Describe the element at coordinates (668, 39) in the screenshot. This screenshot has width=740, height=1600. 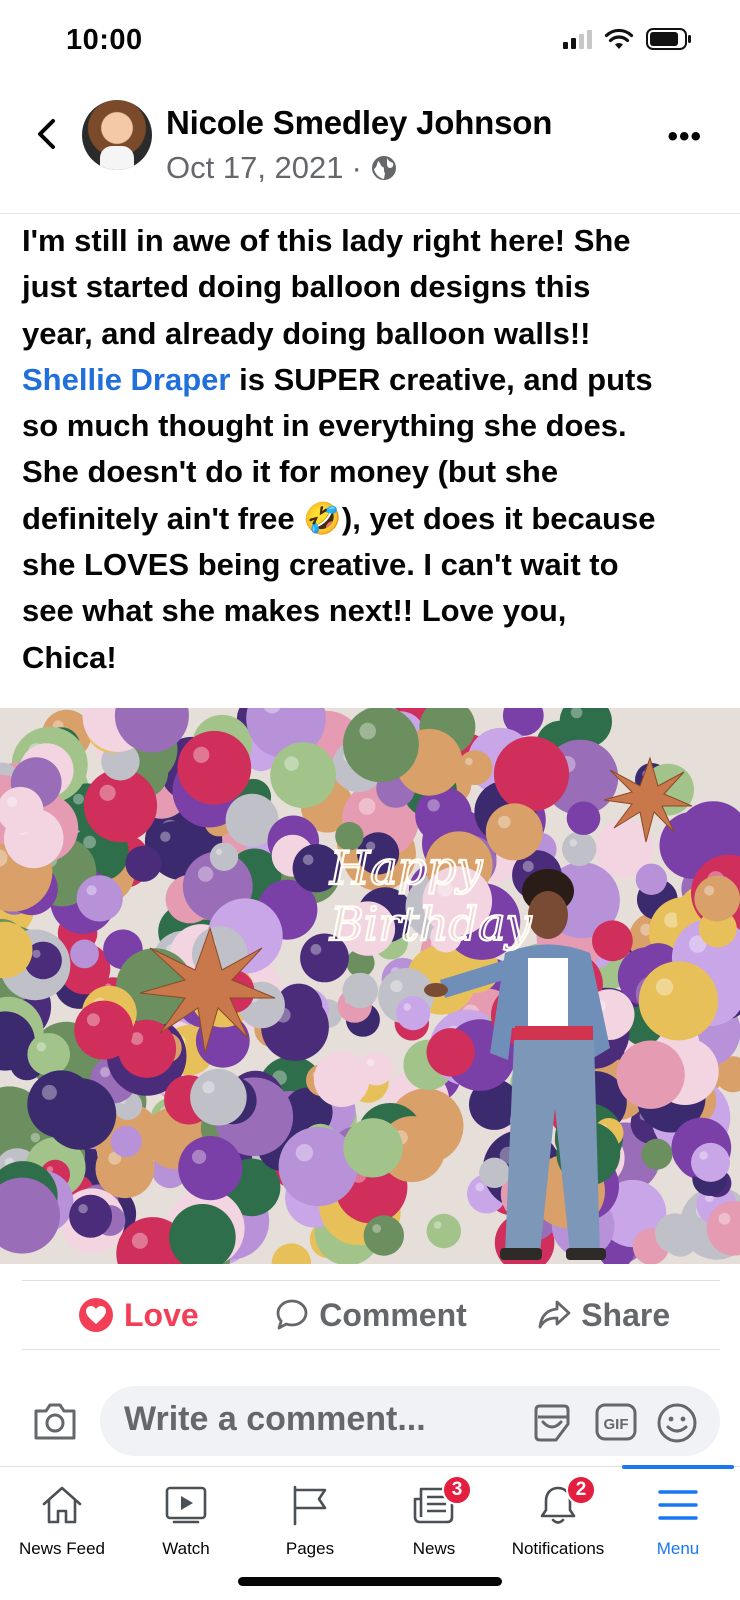
I see `battery-icon` at that location.